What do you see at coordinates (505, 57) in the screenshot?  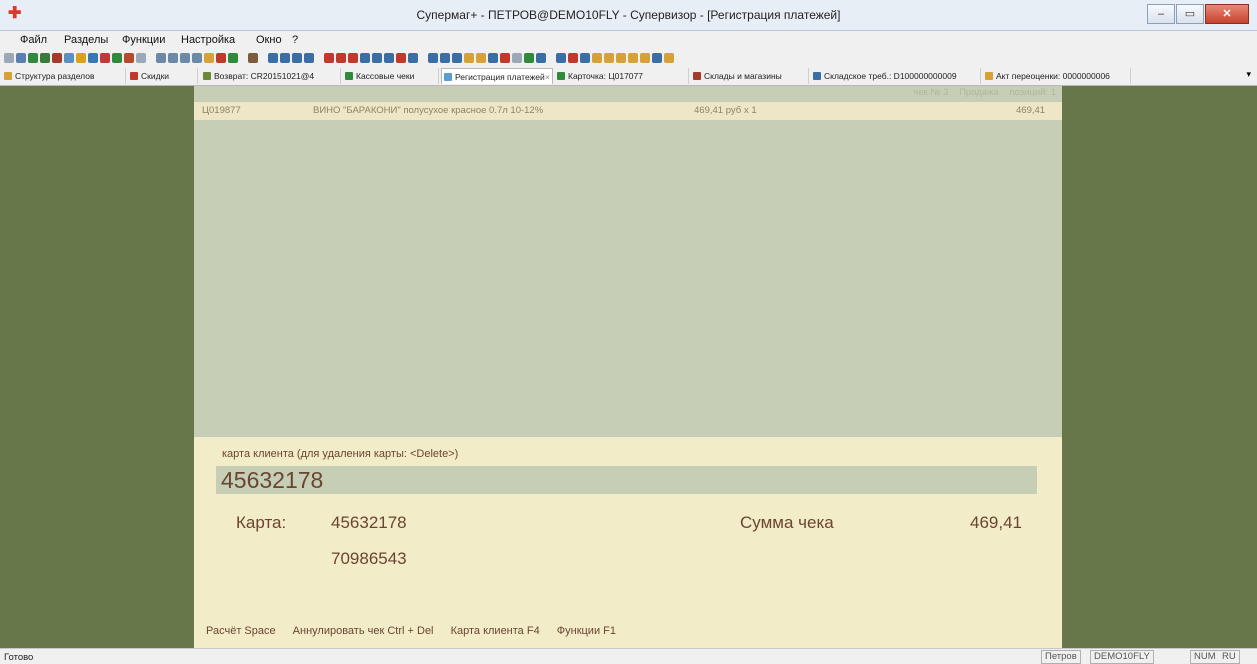 I see `toolbar-doc13-icon` at bounding box center [505, 57].